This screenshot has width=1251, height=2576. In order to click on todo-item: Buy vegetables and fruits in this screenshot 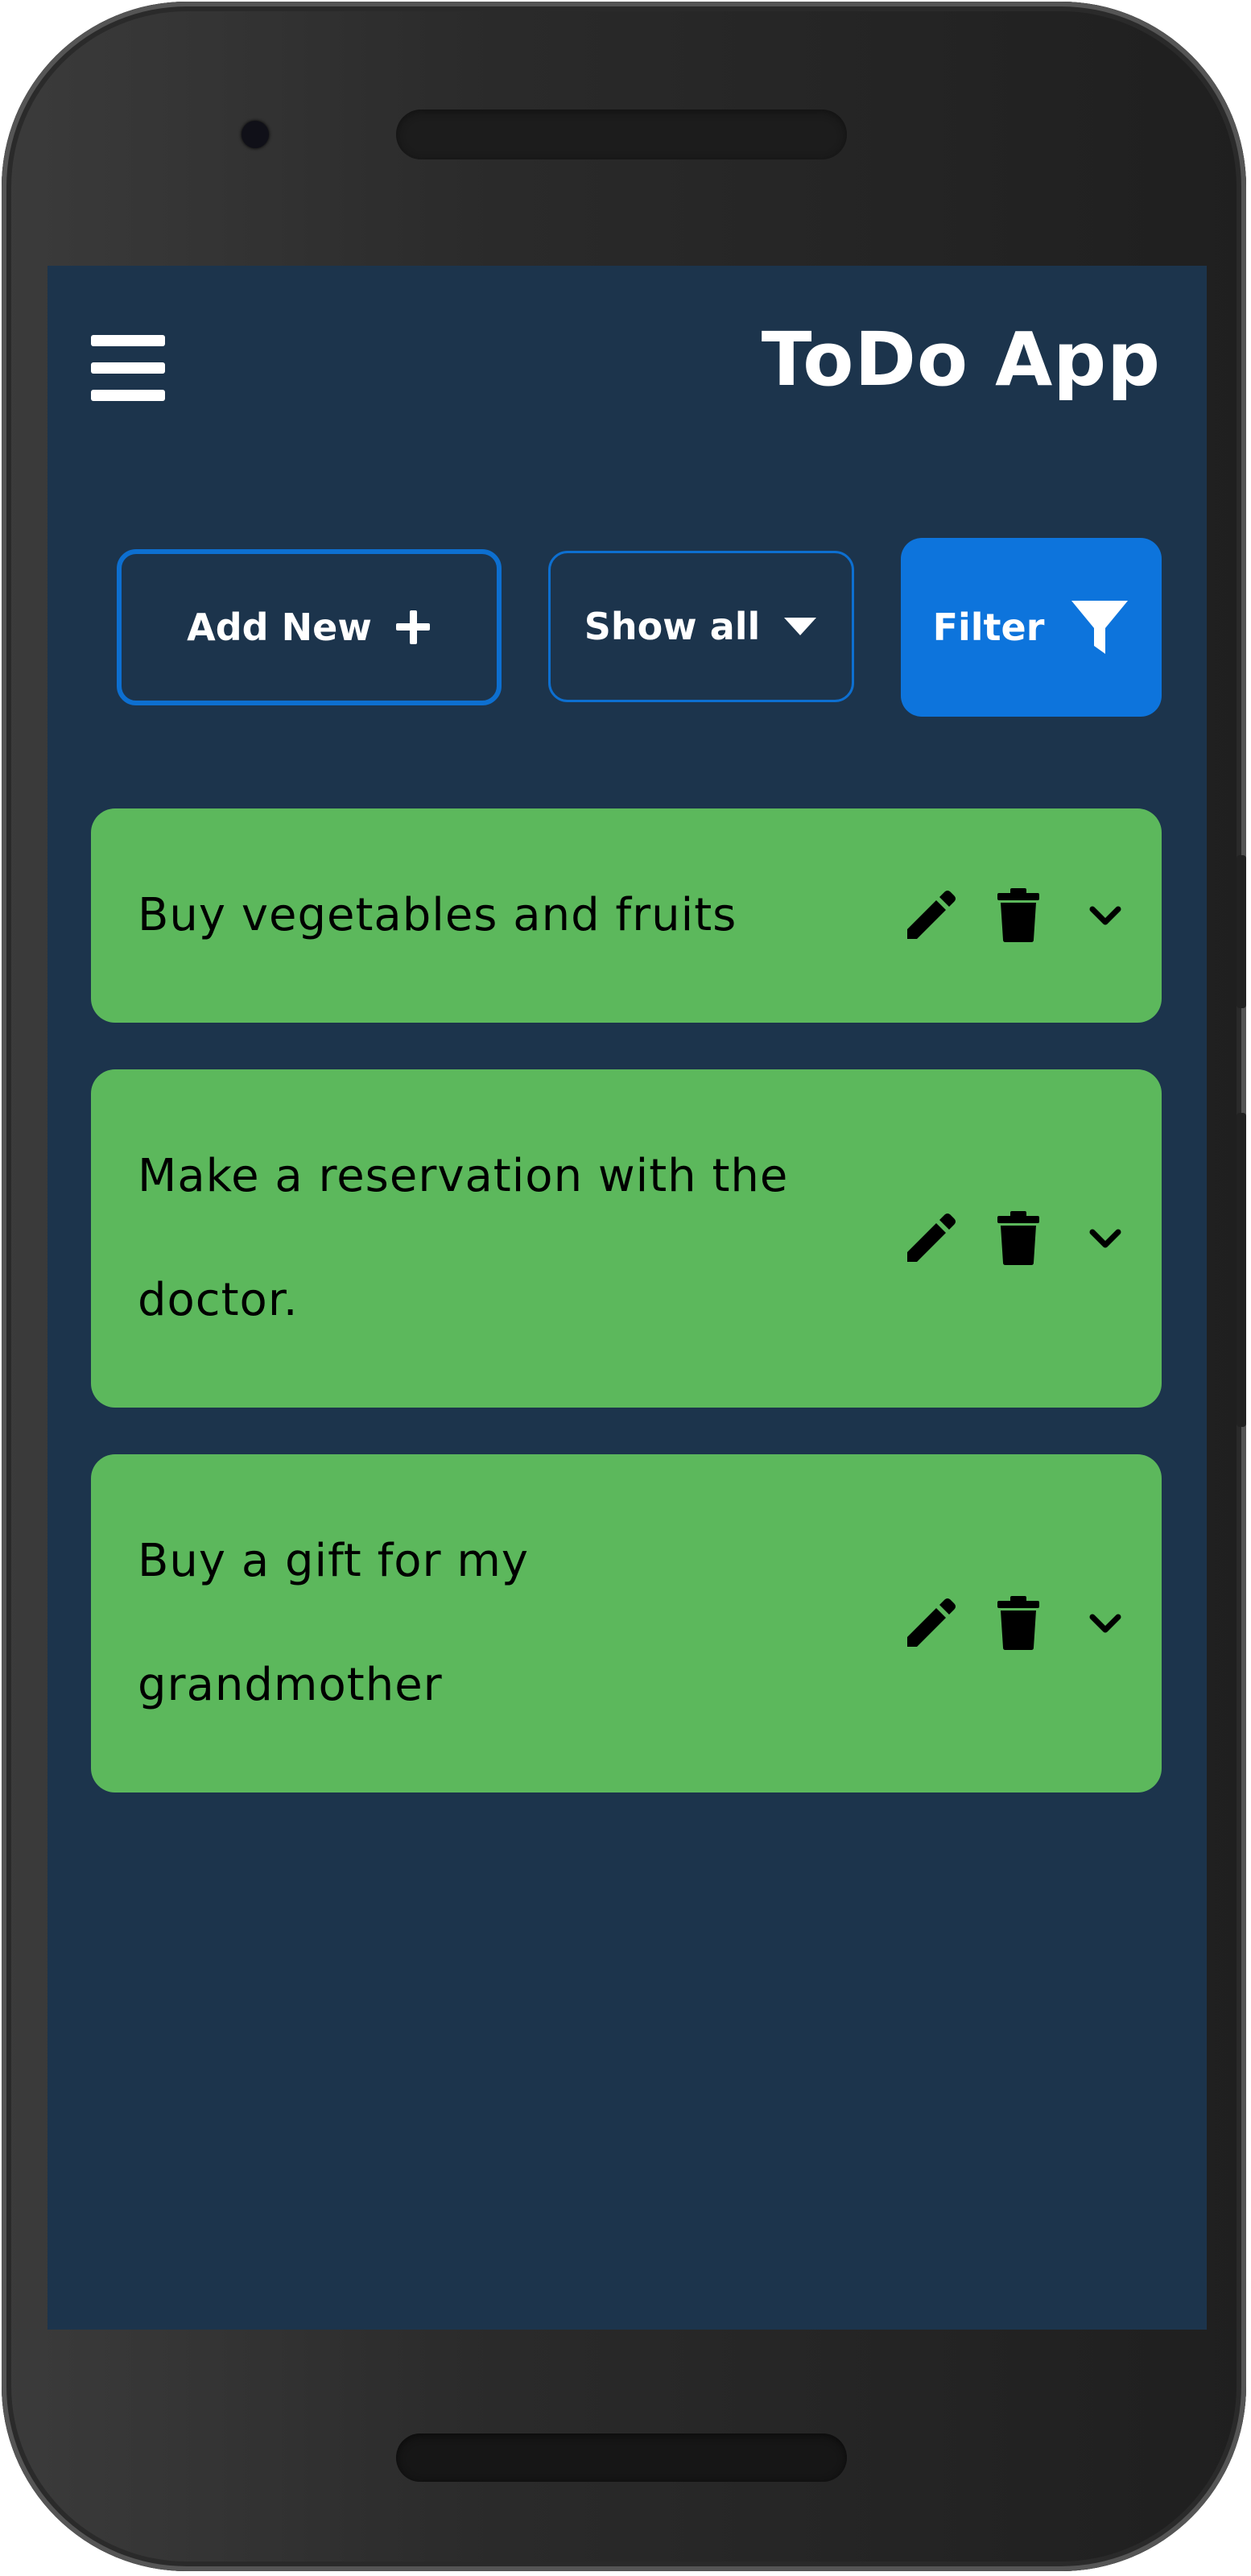, I will do `click(626, 916)`.